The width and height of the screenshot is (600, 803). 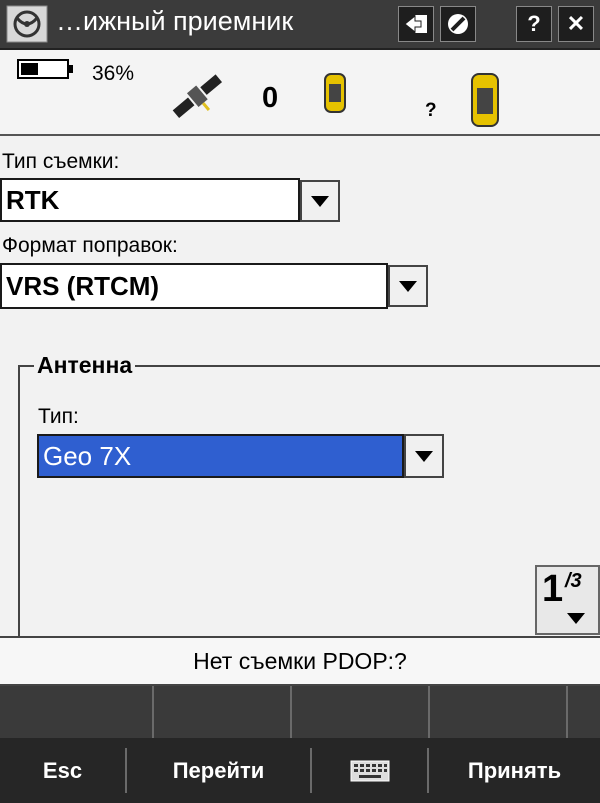 I want to click on antenna-type-select: Geo 7X, so click(x=220, y=456).